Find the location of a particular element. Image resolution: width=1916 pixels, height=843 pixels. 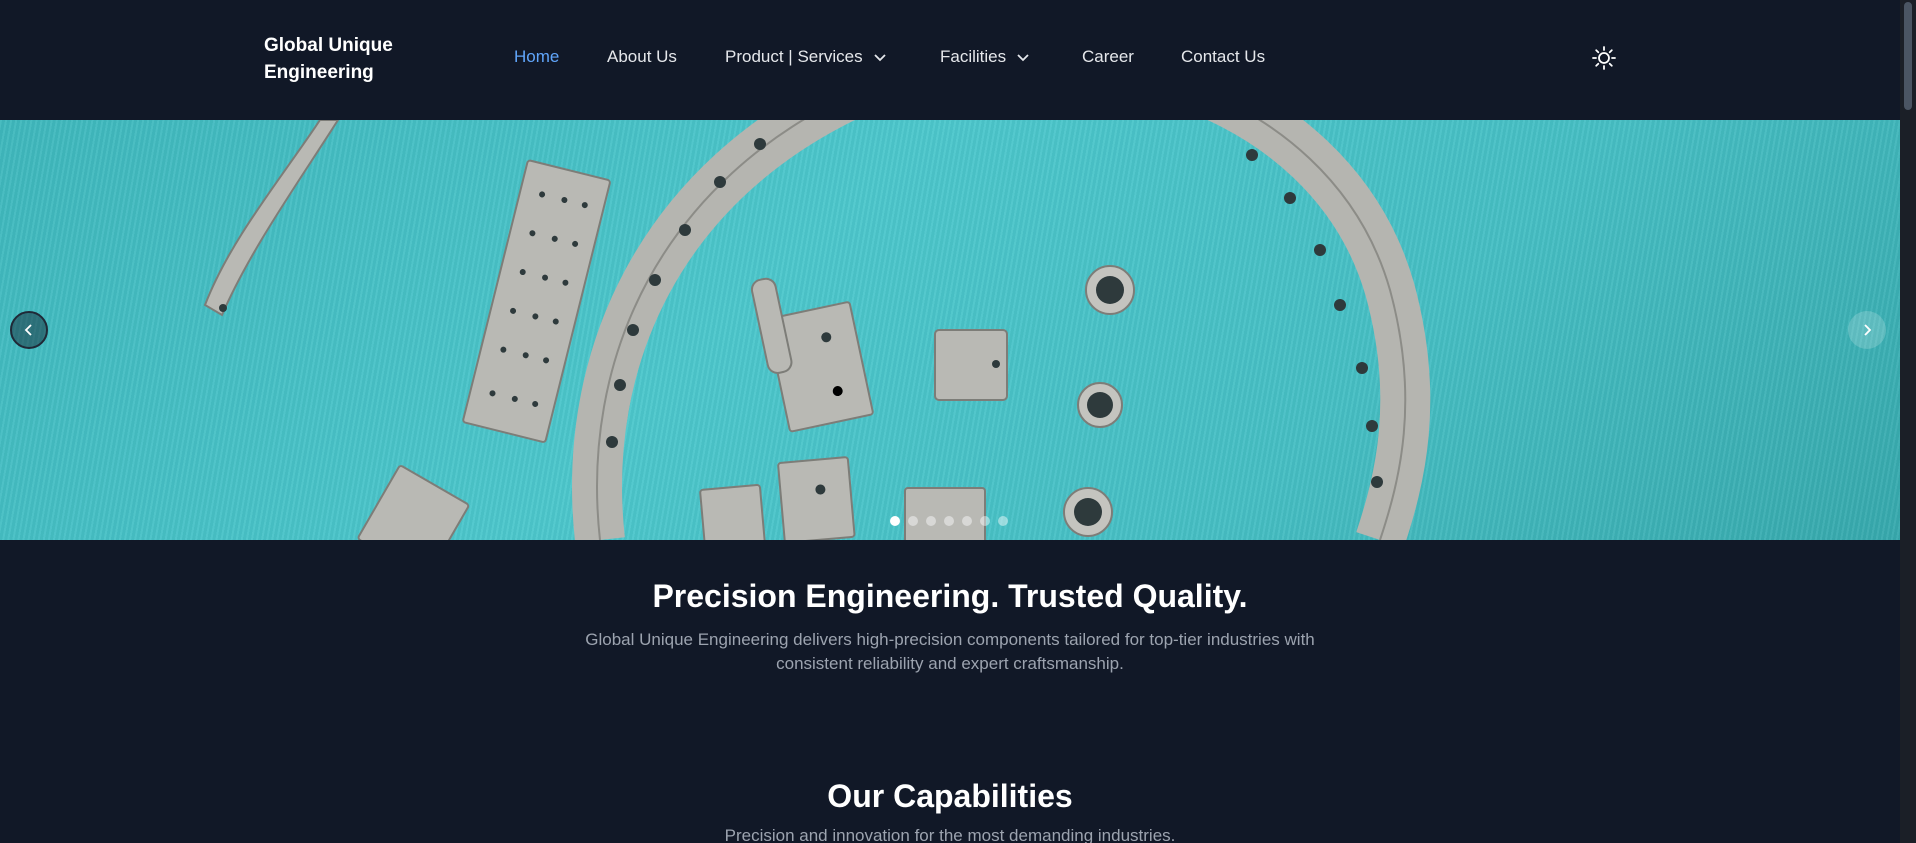

chevron-right-icon is located at coordinates (1868, 330).